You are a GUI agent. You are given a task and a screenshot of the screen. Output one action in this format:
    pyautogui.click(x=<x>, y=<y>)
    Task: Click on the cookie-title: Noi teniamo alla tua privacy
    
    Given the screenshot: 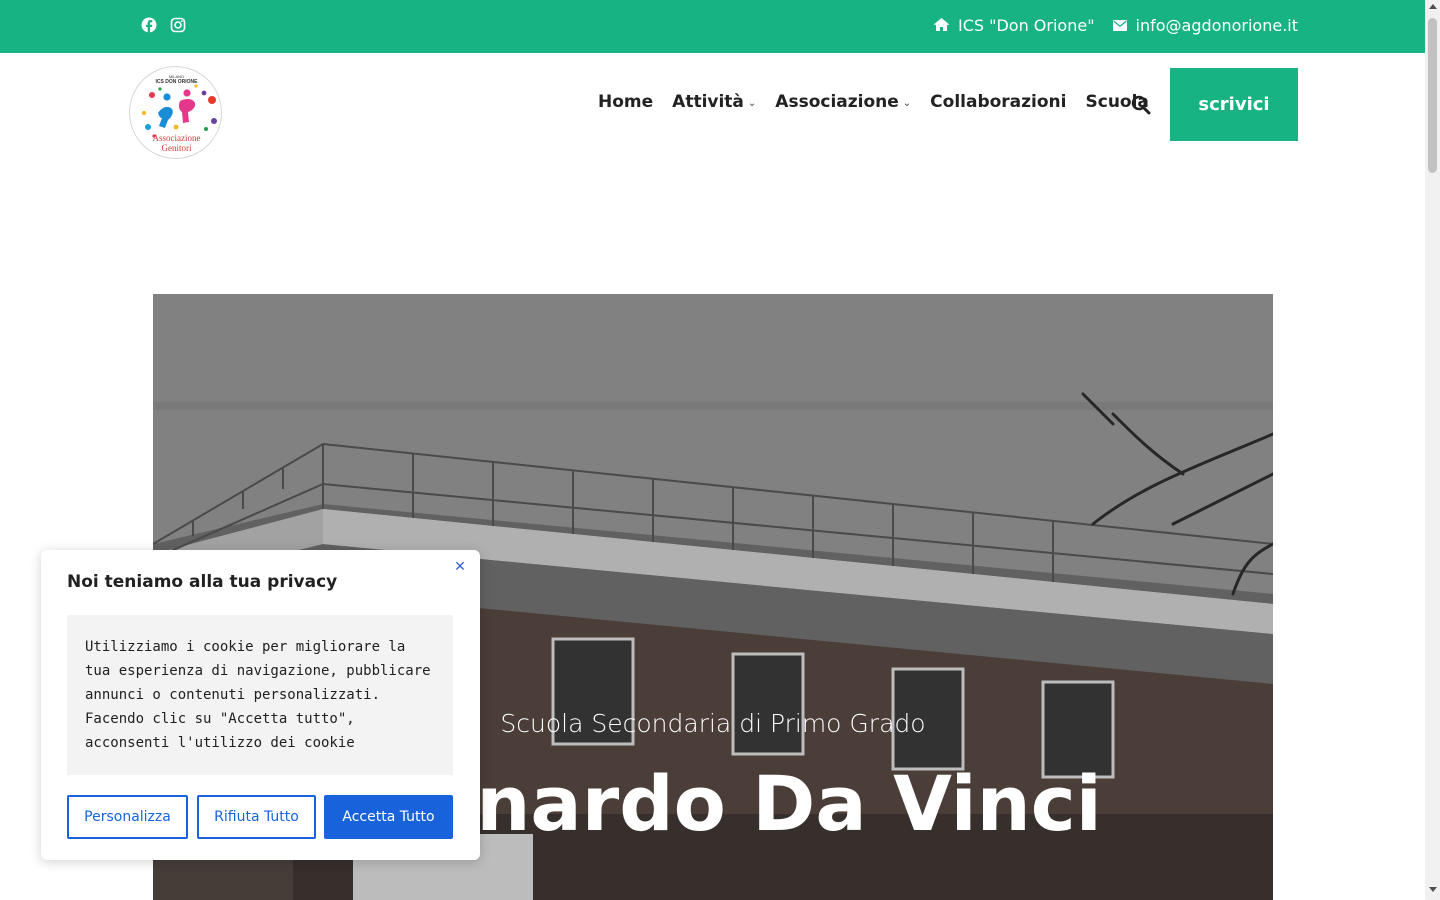 What is the action you would take?
    pyautogui.click(x=202, y=582)
    